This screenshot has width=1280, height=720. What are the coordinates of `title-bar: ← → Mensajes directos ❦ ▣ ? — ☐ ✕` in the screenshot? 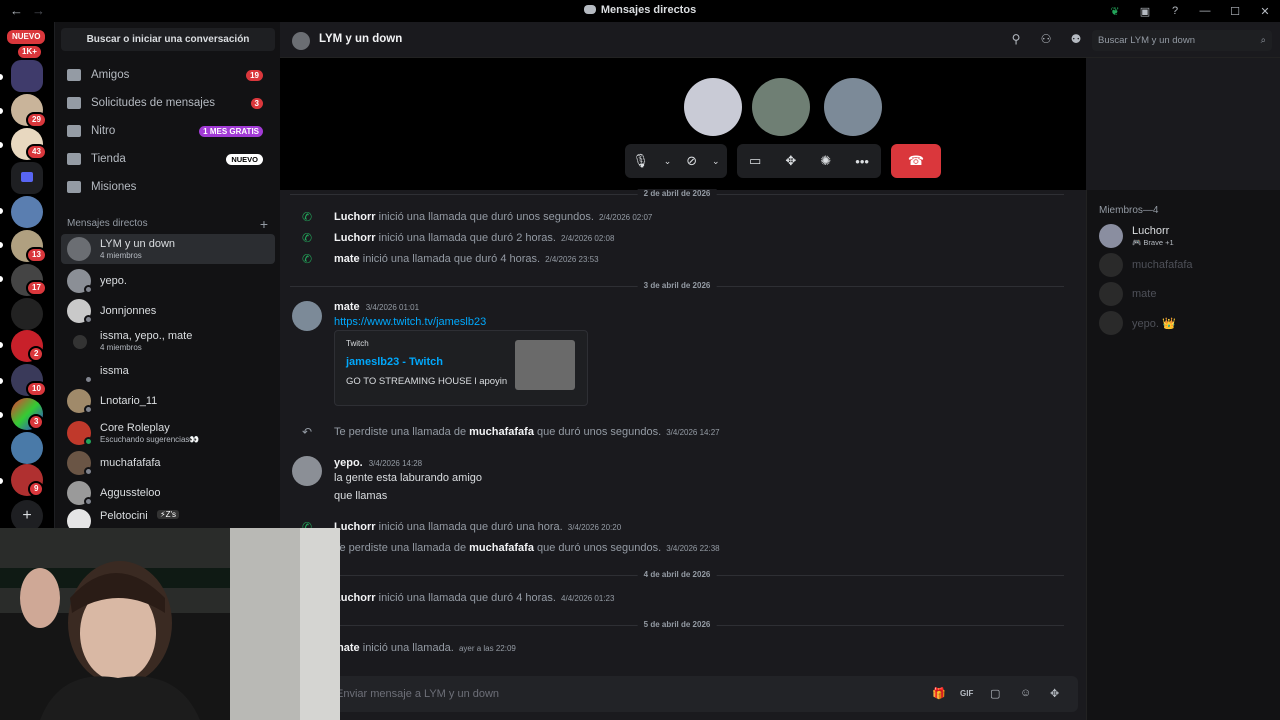 It's located at (640, 11).